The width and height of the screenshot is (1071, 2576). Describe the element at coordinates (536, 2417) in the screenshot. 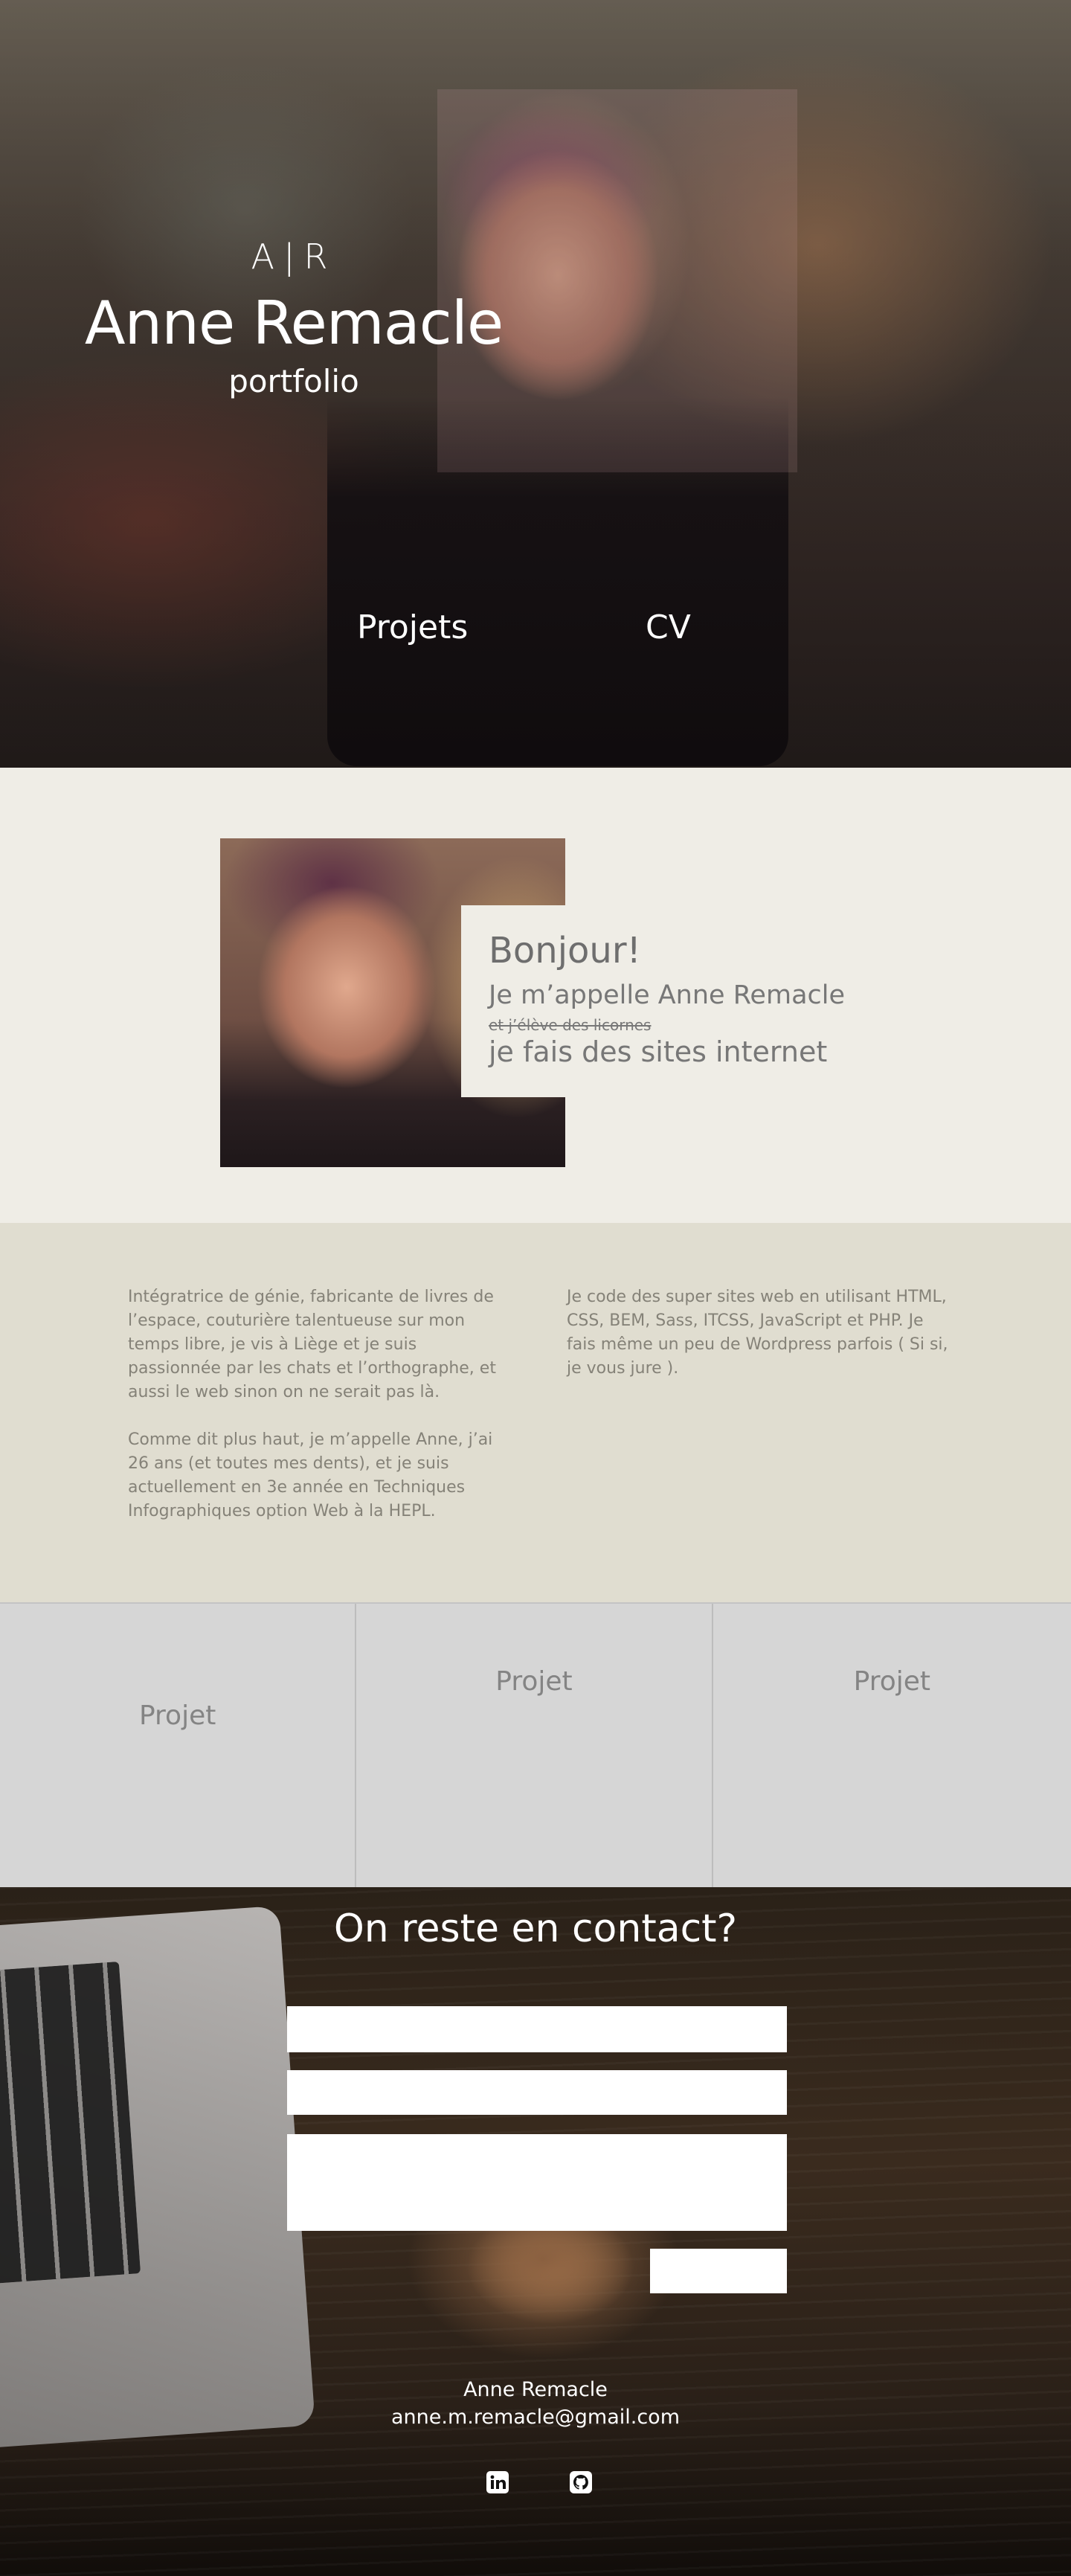

I see `footer-email-link: anne.m.remacle@gmail.com` at that location.